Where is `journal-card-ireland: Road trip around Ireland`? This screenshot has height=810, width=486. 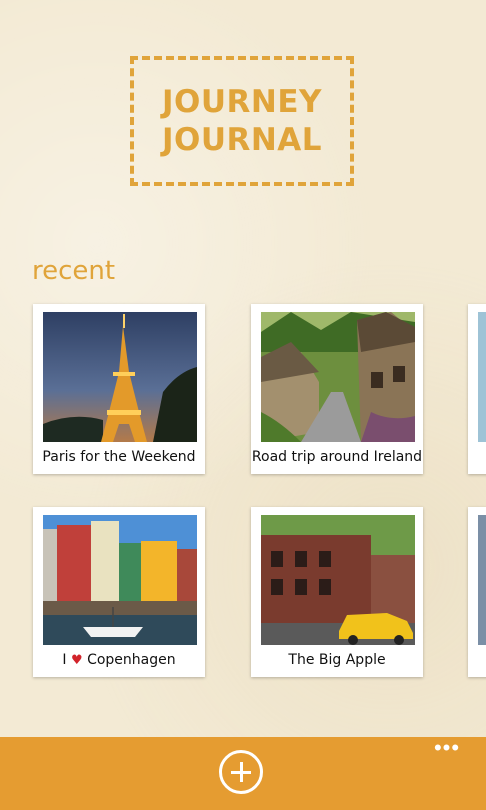
journal-card-ireland: Road trip around Ireland is located at coordinates (337, 389).